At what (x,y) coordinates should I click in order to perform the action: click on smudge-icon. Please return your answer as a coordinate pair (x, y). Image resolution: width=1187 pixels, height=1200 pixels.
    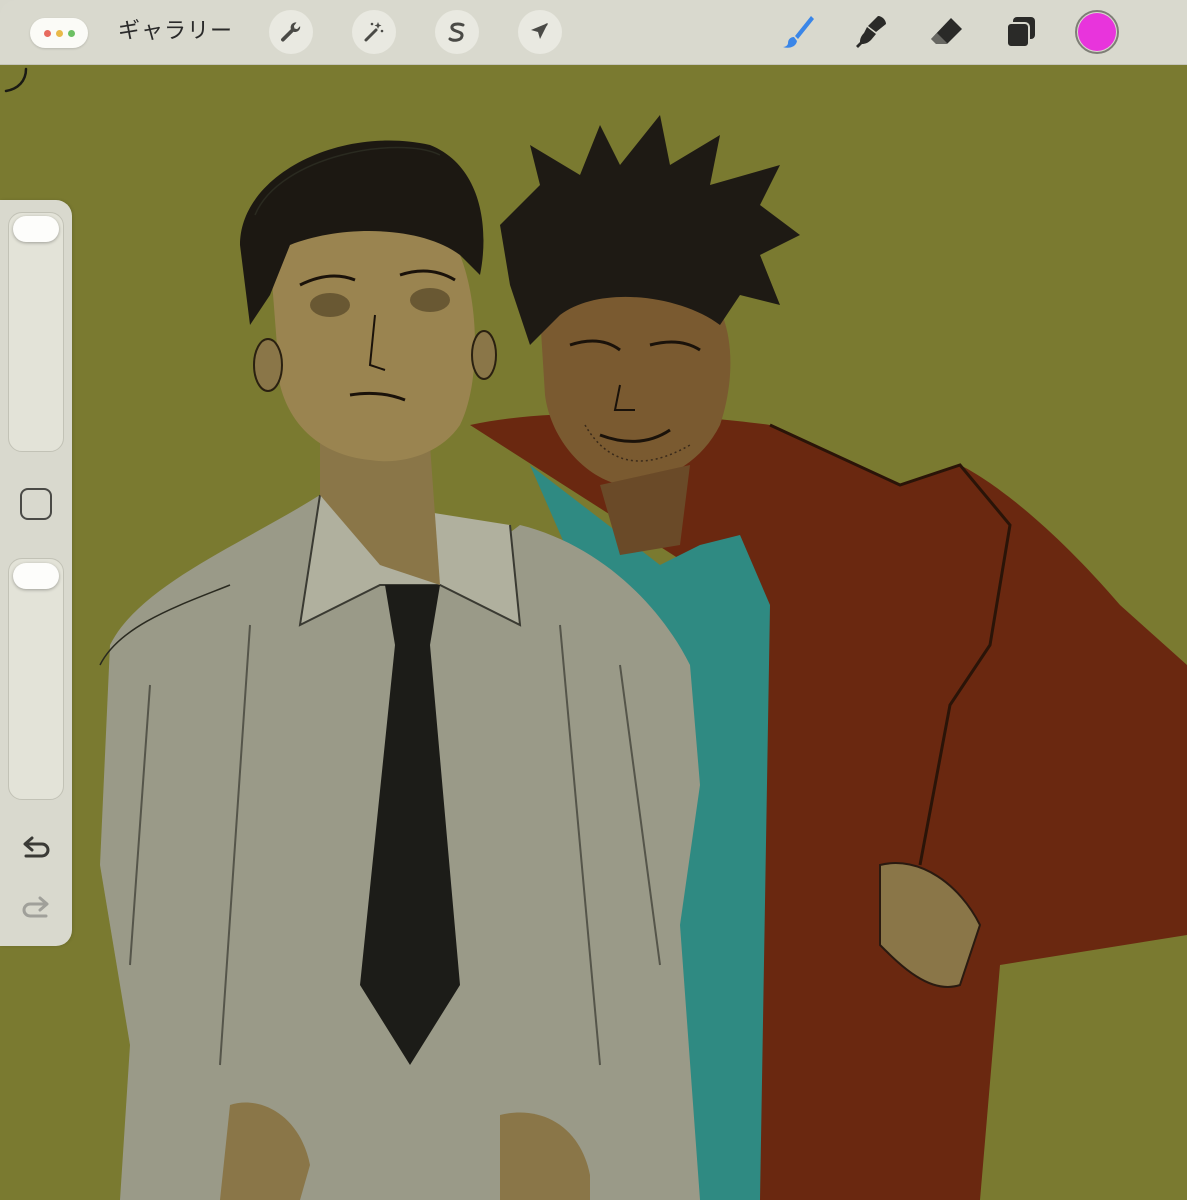
    Looking at the image, I should click on (871, 32).